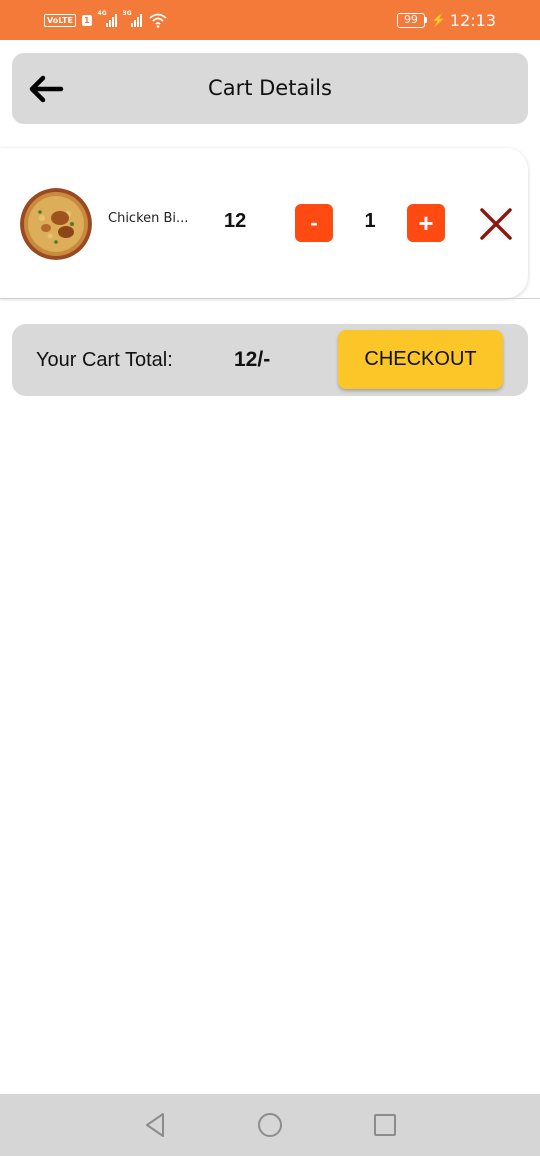 The height and width of the screenshot is (1156, 540). Describe the element at coordinates (426, 223) in the screenshot. I see `increase-quantity-button: +` at that location.